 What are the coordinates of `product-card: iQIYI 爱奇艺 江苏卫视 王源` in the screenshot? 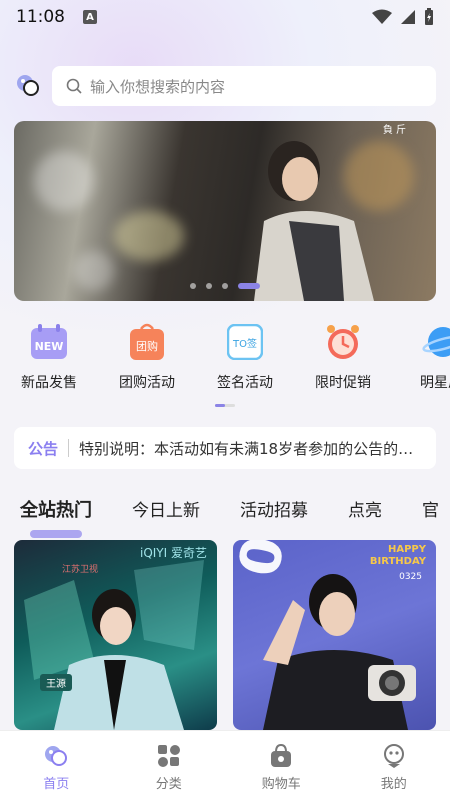 It's located at (115, 635).